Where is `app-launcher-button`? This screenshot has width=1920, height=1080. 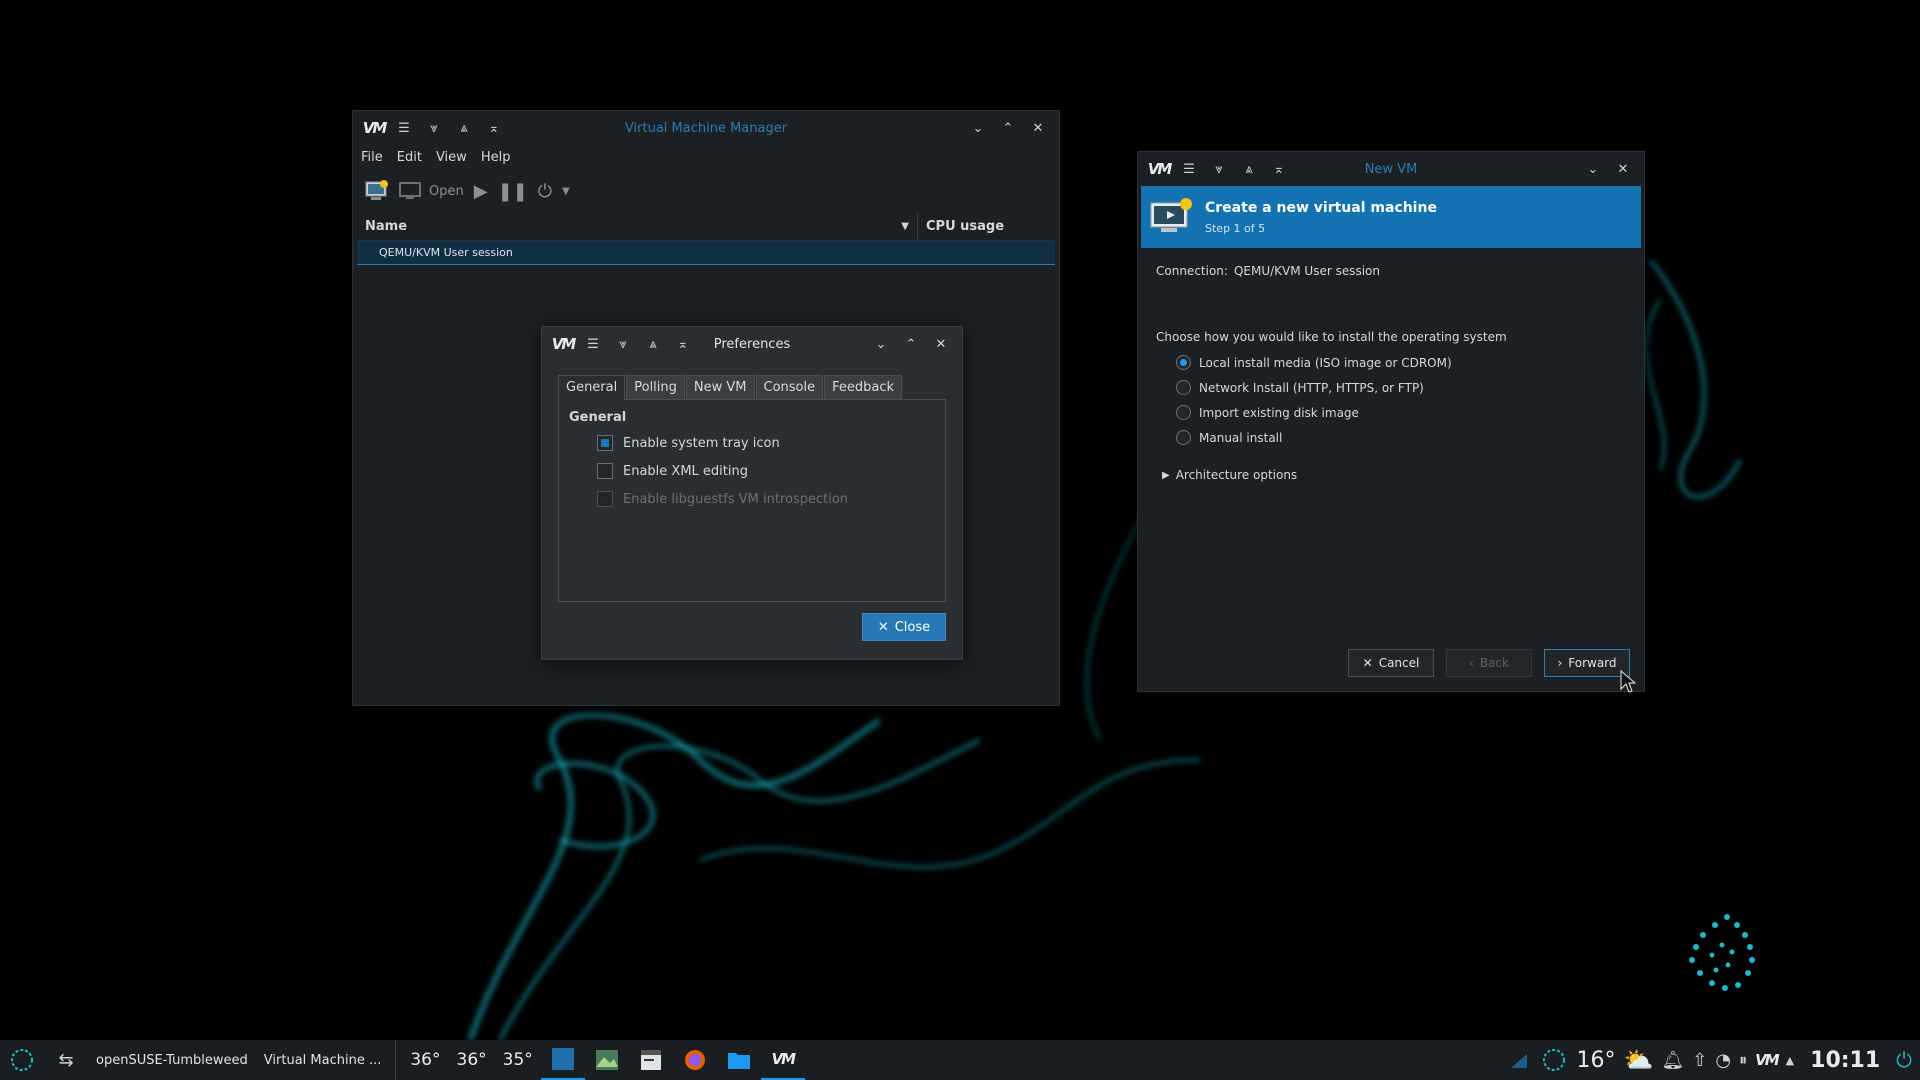 app-launcher-button is located at coordinates (22, 1060).